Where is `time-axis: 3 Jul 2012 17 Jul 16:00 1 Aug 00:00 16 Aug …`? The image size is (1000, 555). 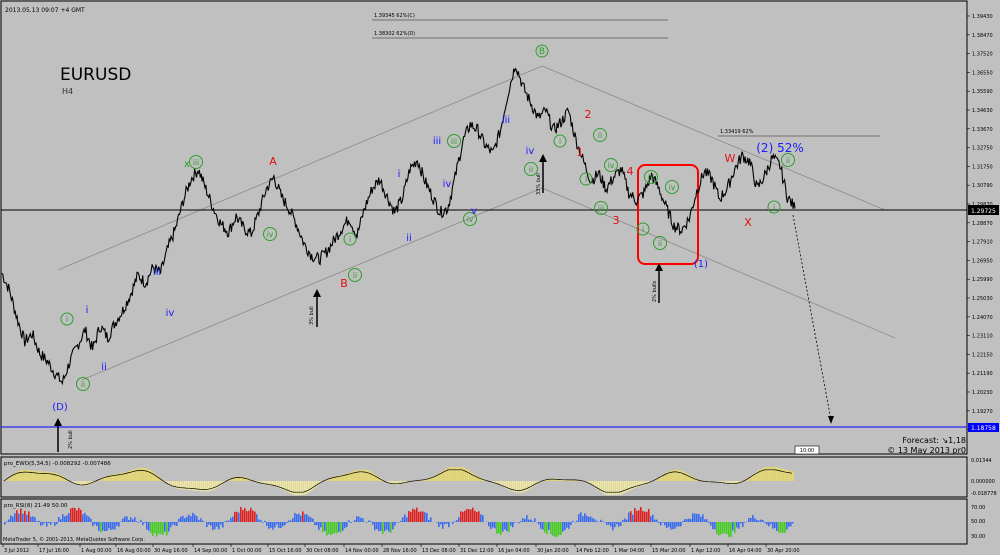 time-axis: 3 Jul 2012 17 Jul 16:00 1 Aug 00:00 16 Aug … is located at coordinates (401, 549).